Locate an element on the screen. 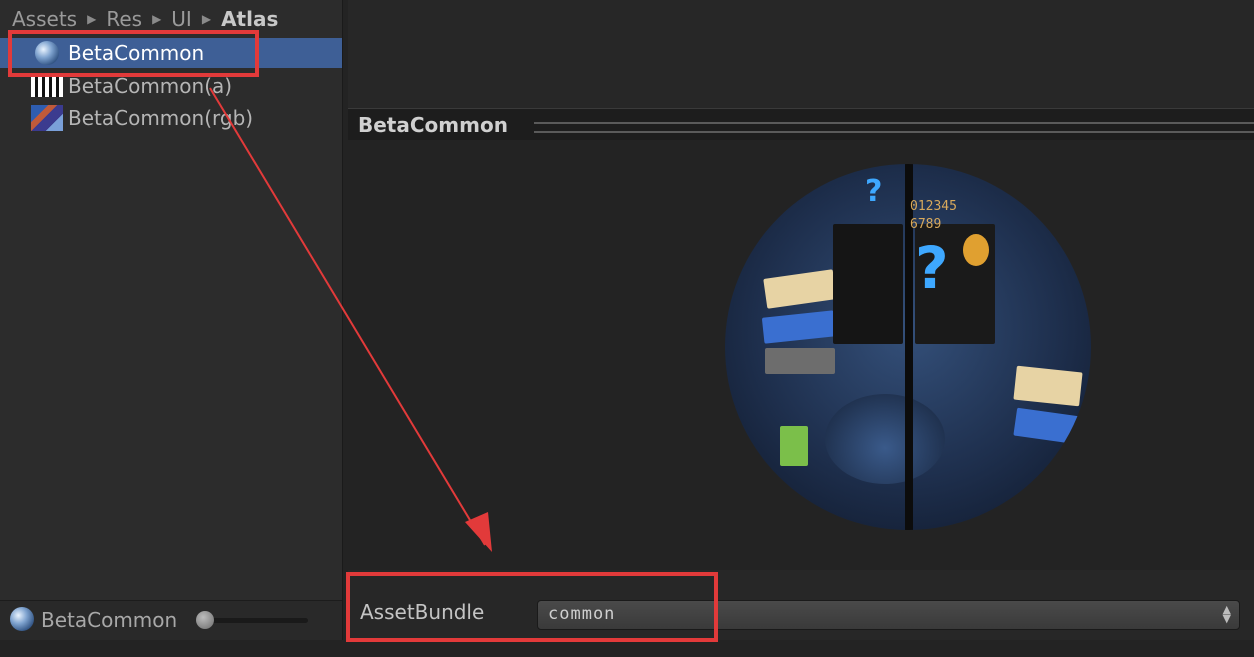 Image resolution: width=1254 pixels, height=657 pixels. selection-status-bar: BetaCommon is located at coordinates (171, 620).